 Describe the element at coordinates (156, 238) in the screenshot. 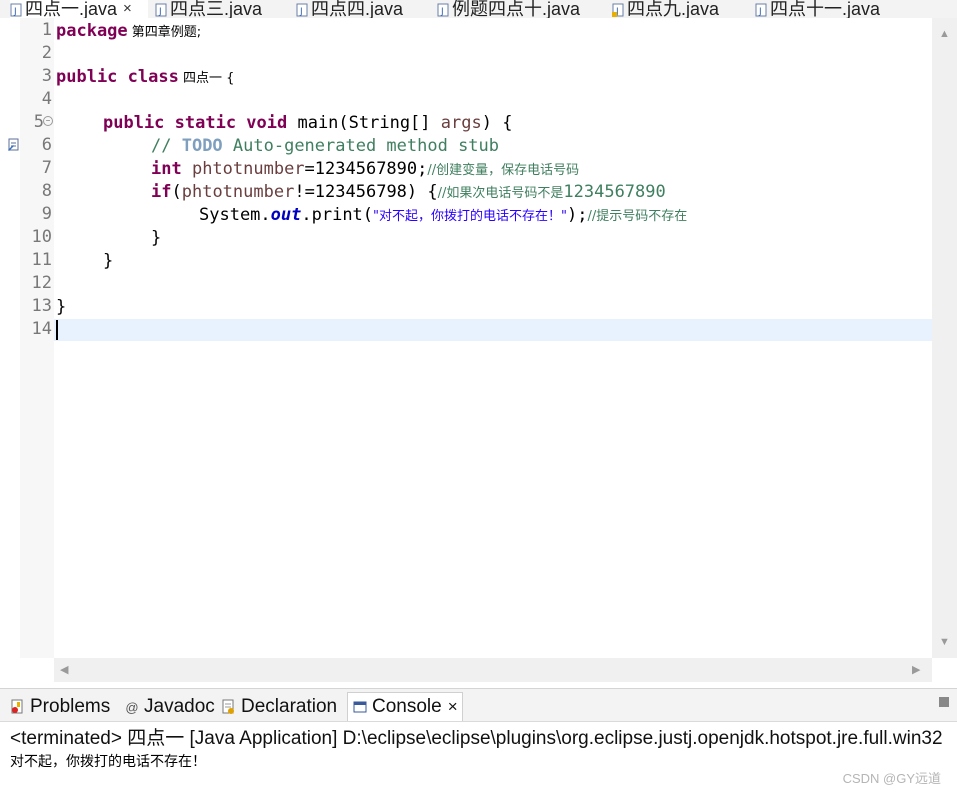

I see `code-line-10: }` at that location.